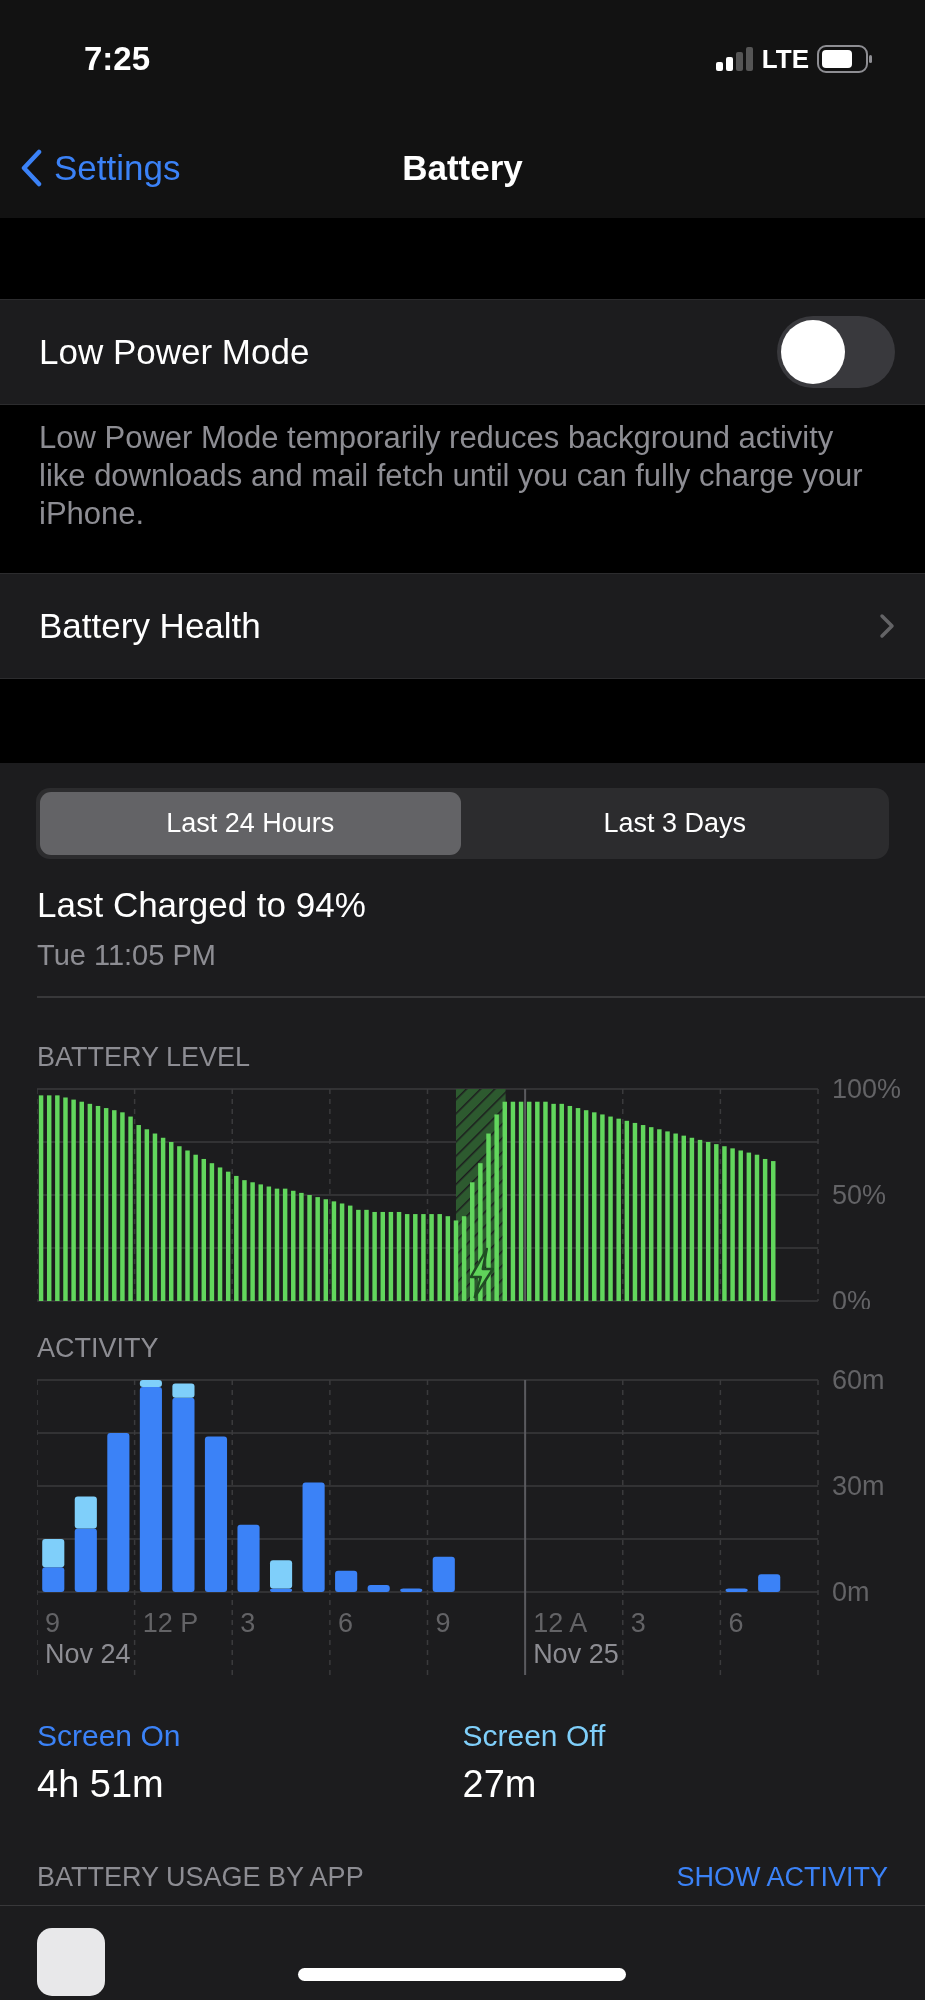  I want to click on network-label: LTE, so click(785, 59).